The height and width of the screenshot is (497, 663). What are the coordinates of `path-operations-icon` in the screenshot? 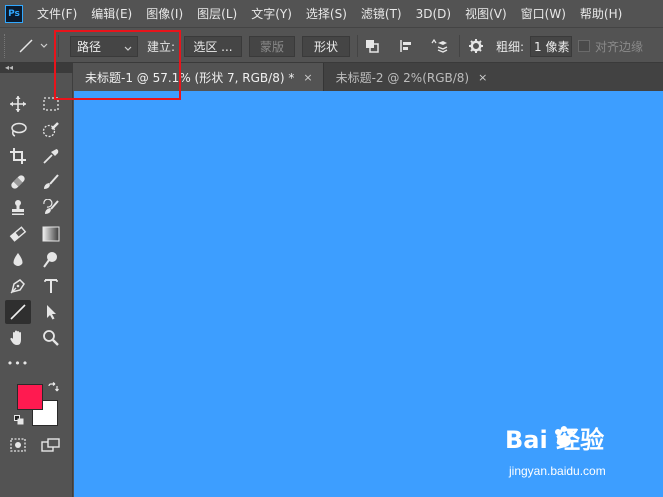 It's located at (372, 46).